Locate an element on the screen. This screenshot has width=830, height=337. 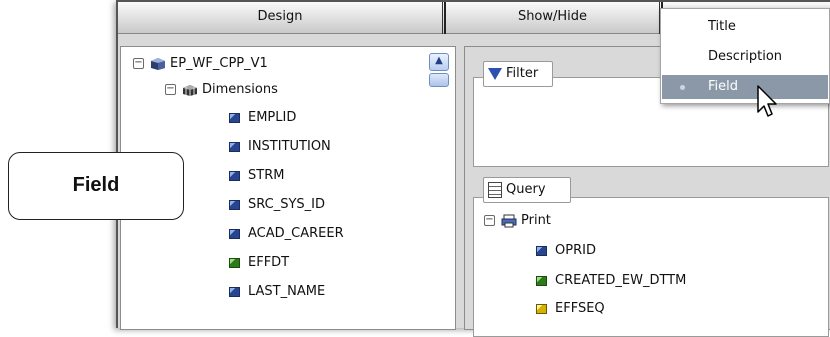
tree-dimensions-node: − Dimensions is located at coordinates (221, 90).